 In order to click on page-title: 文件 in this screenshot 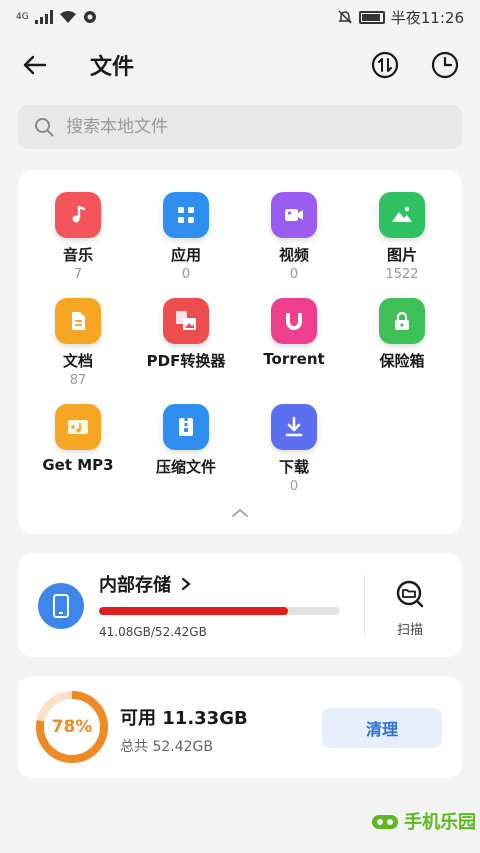, I will do `click(112, 67)`.